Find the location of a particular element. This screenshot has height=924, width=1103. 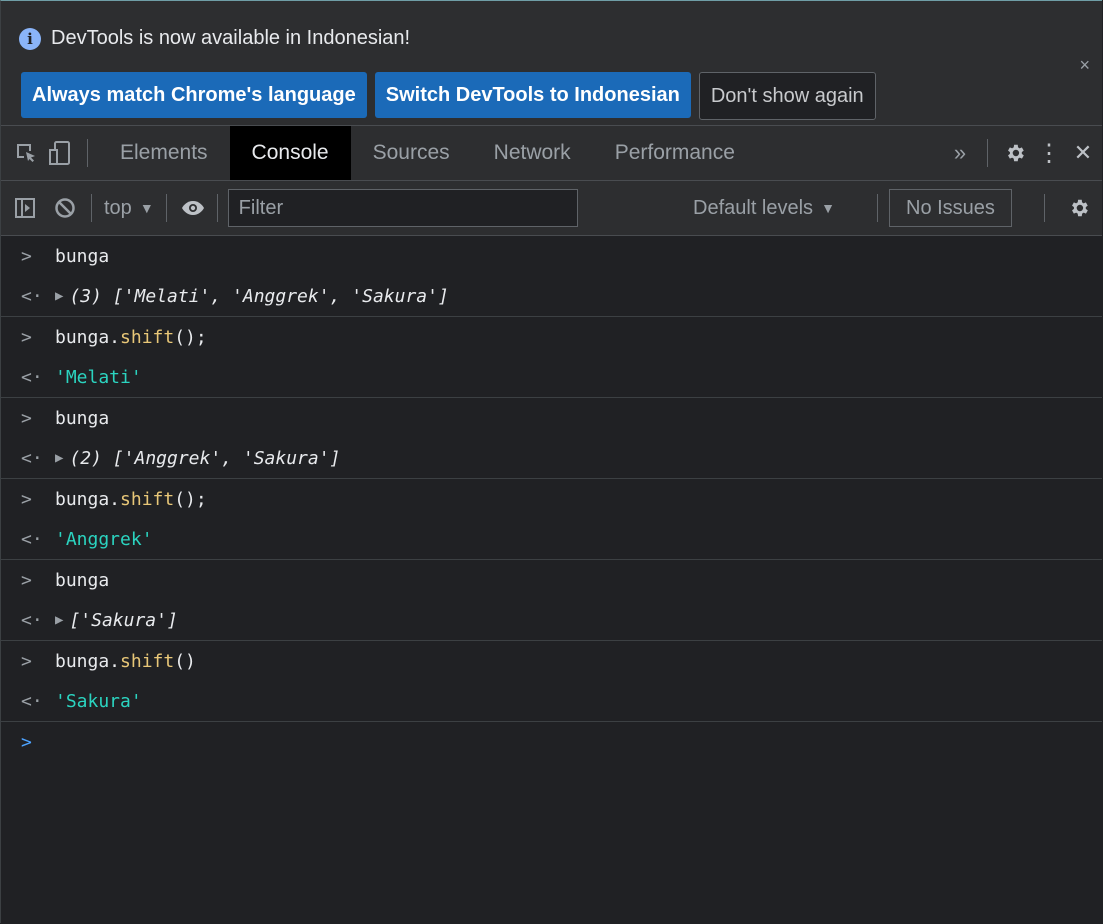

customize-menu-icon: ⋮ is located at coordinates (1049, 153).